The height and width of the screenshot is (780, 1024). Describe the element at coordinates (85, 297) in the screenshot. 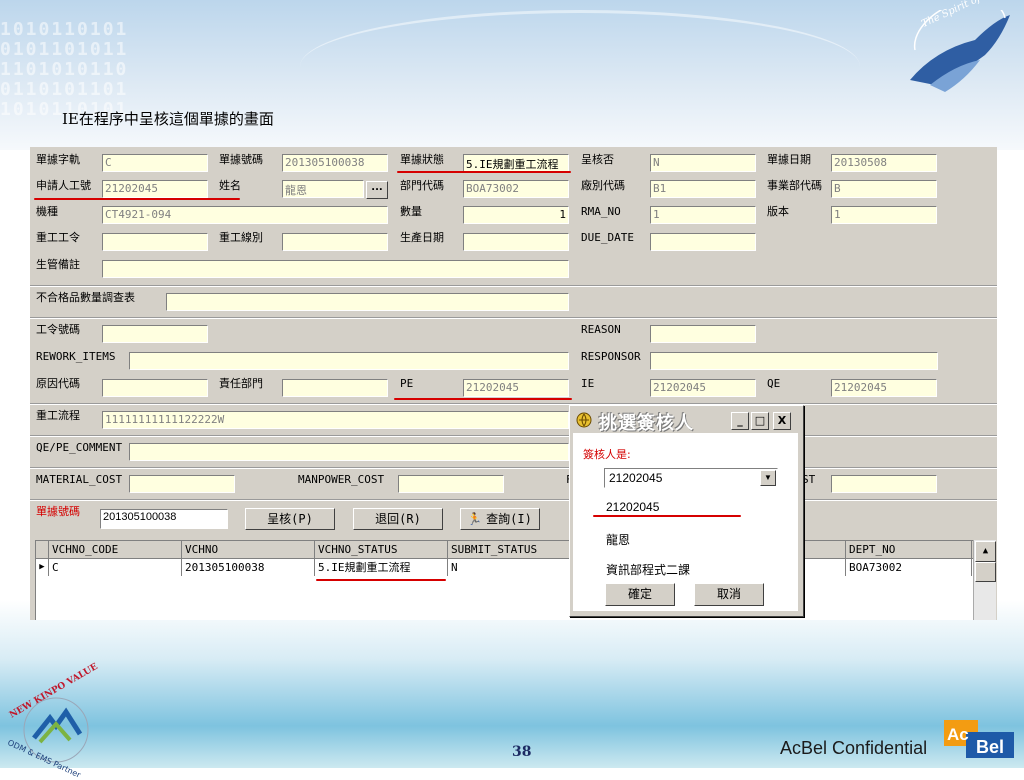

I see `ng-survey-label: 不合格品數量調查表` at that location.